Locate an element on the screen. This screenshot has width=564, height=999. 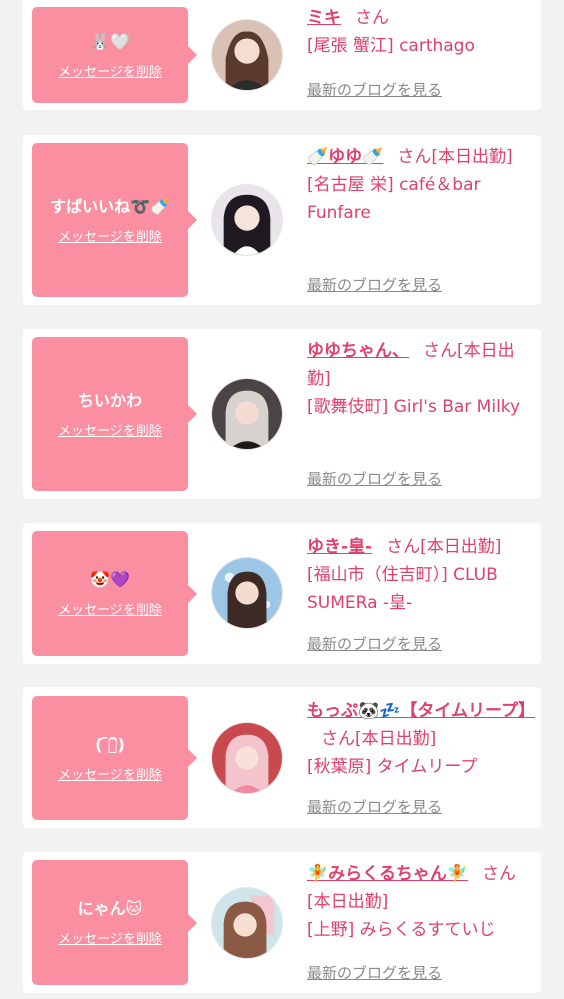
profile-info: ミキ さん [尾張 蟹江] carthago is located at coordinates (420, 32).